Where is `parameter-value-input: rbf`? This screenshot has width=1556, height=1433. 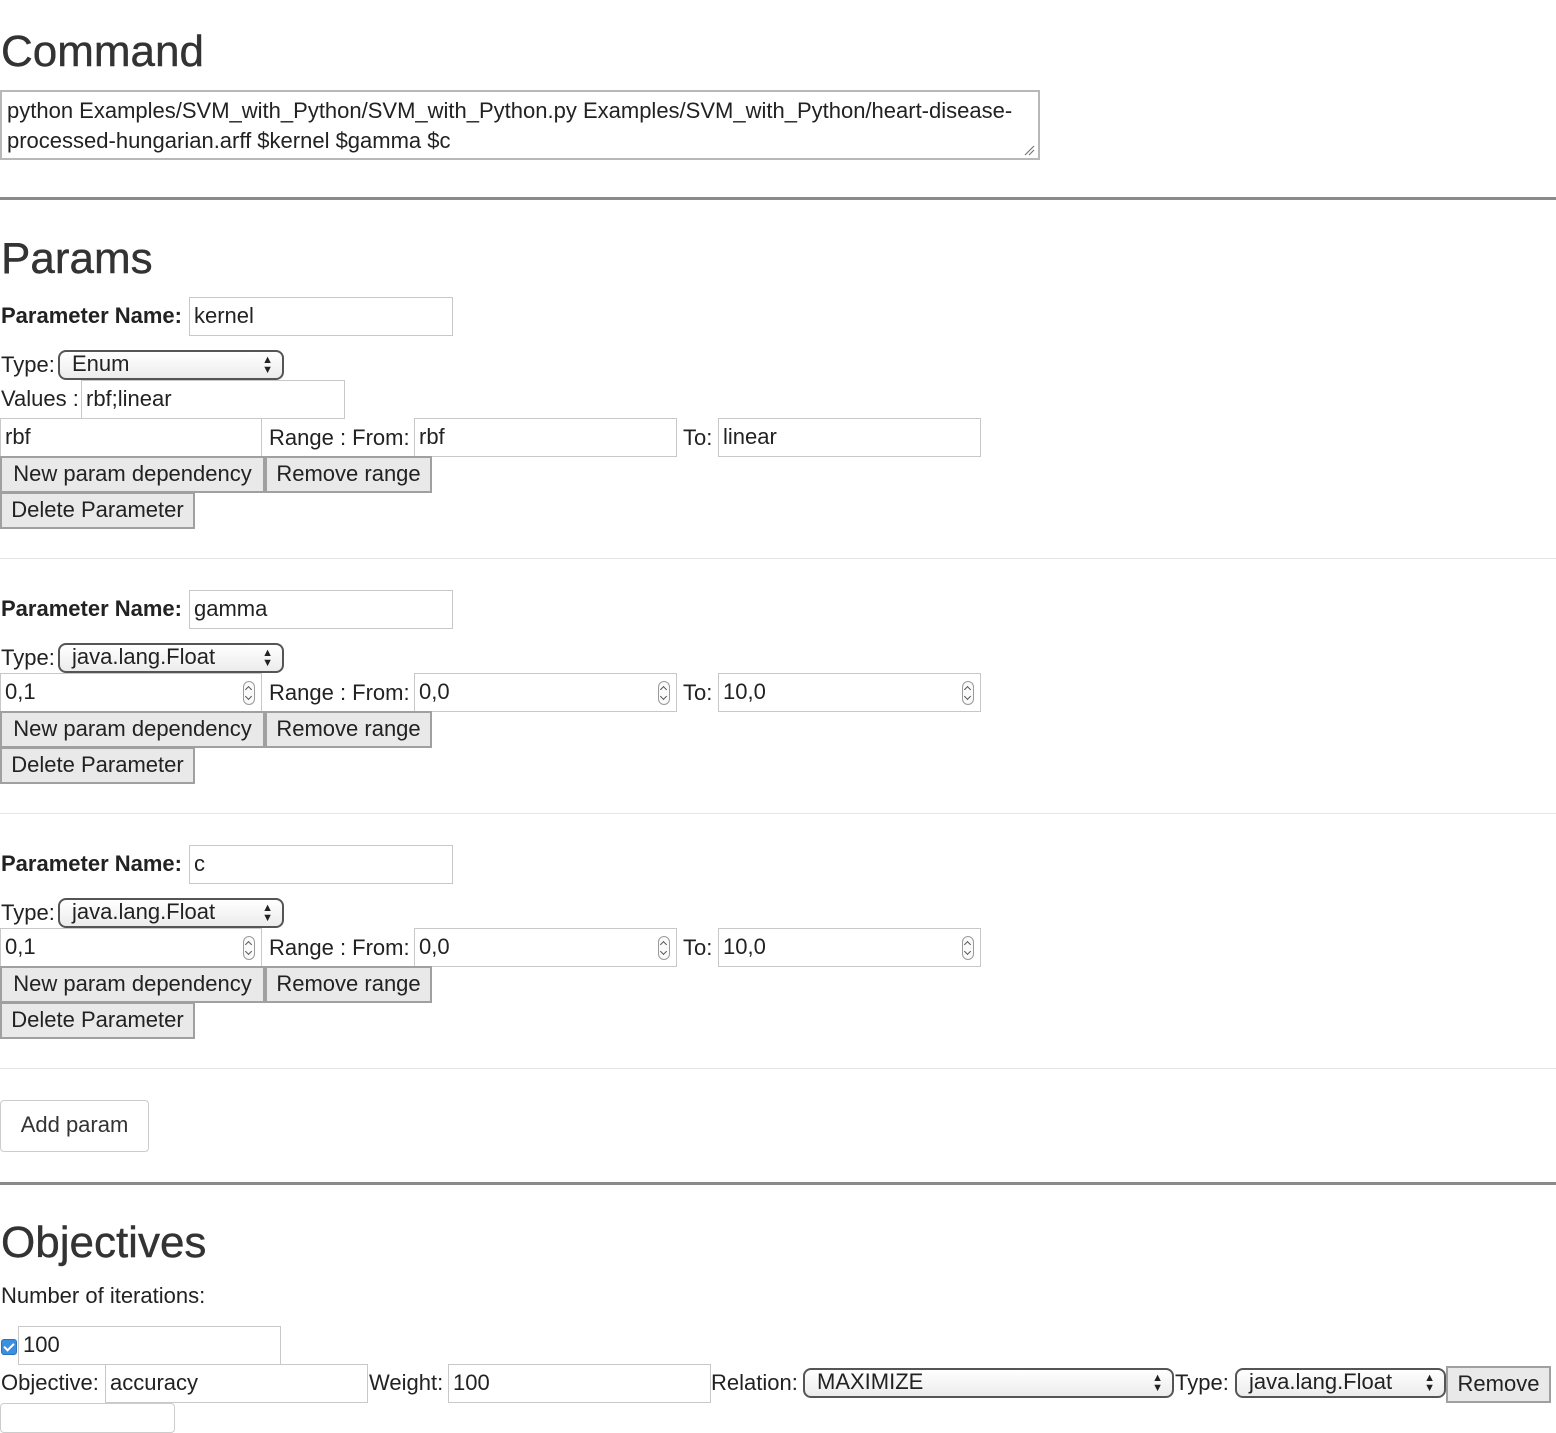
parameter-value-input: rbf is located at coordinates (131, 437).